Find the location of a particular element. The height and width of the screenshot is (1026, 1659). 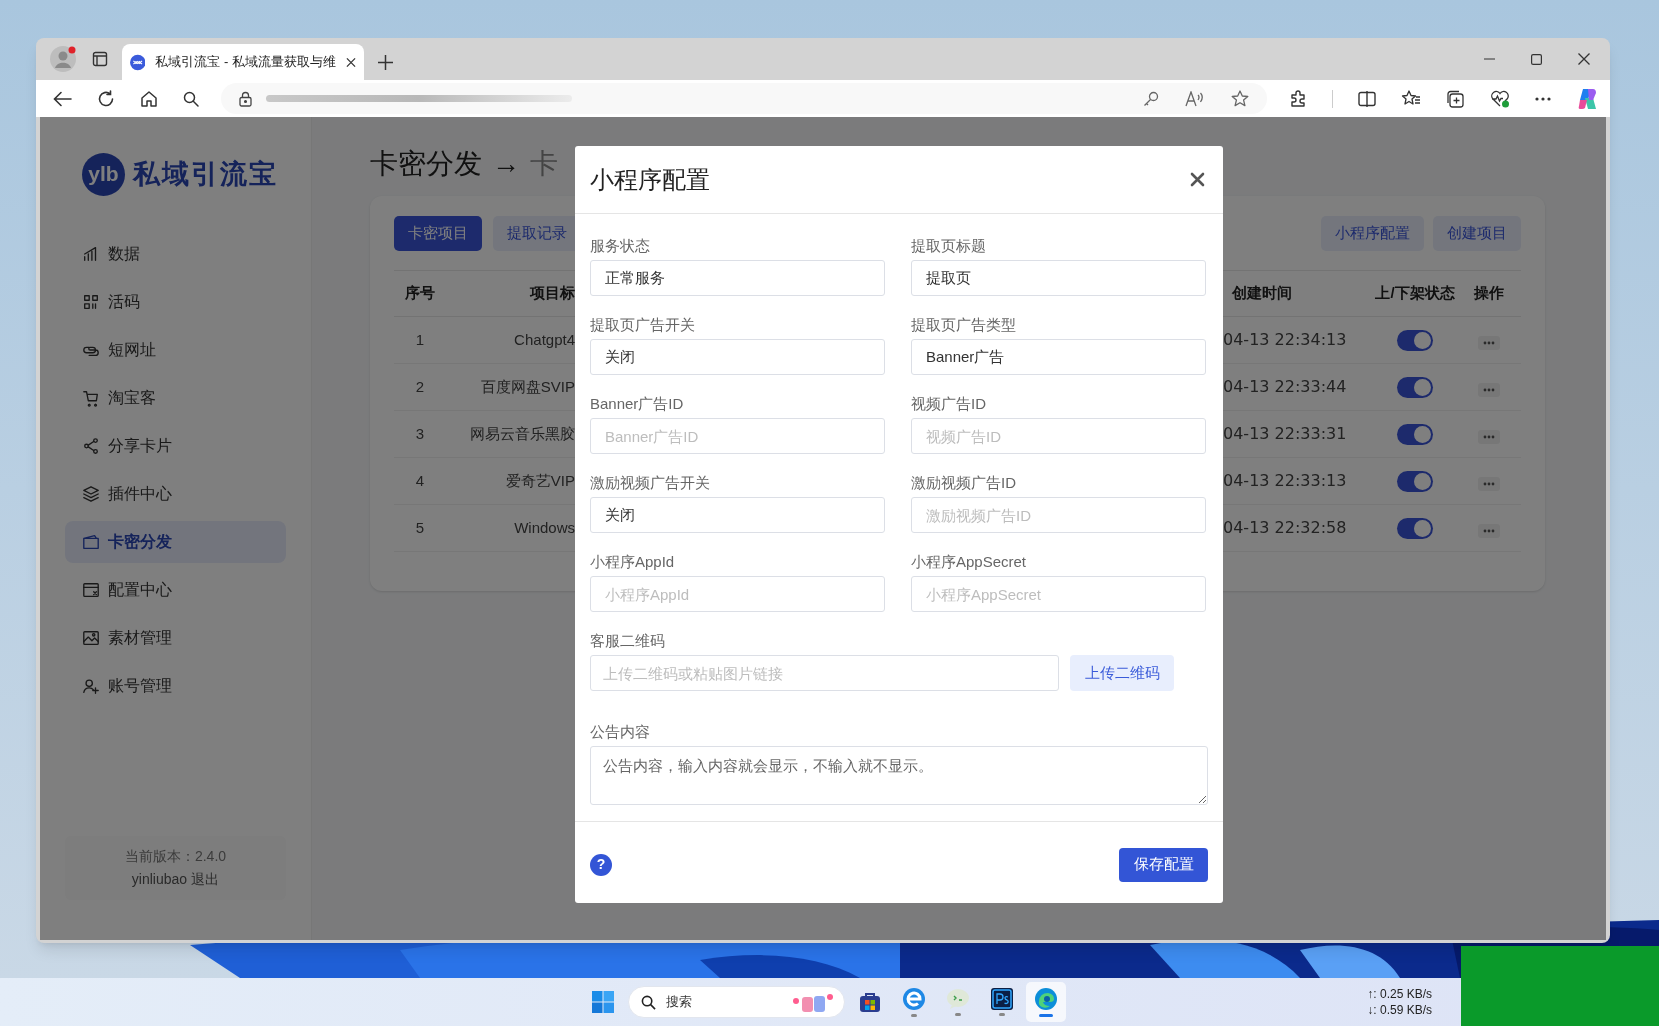

page-subtitle: 卡 is located at coordinates (544, 164).